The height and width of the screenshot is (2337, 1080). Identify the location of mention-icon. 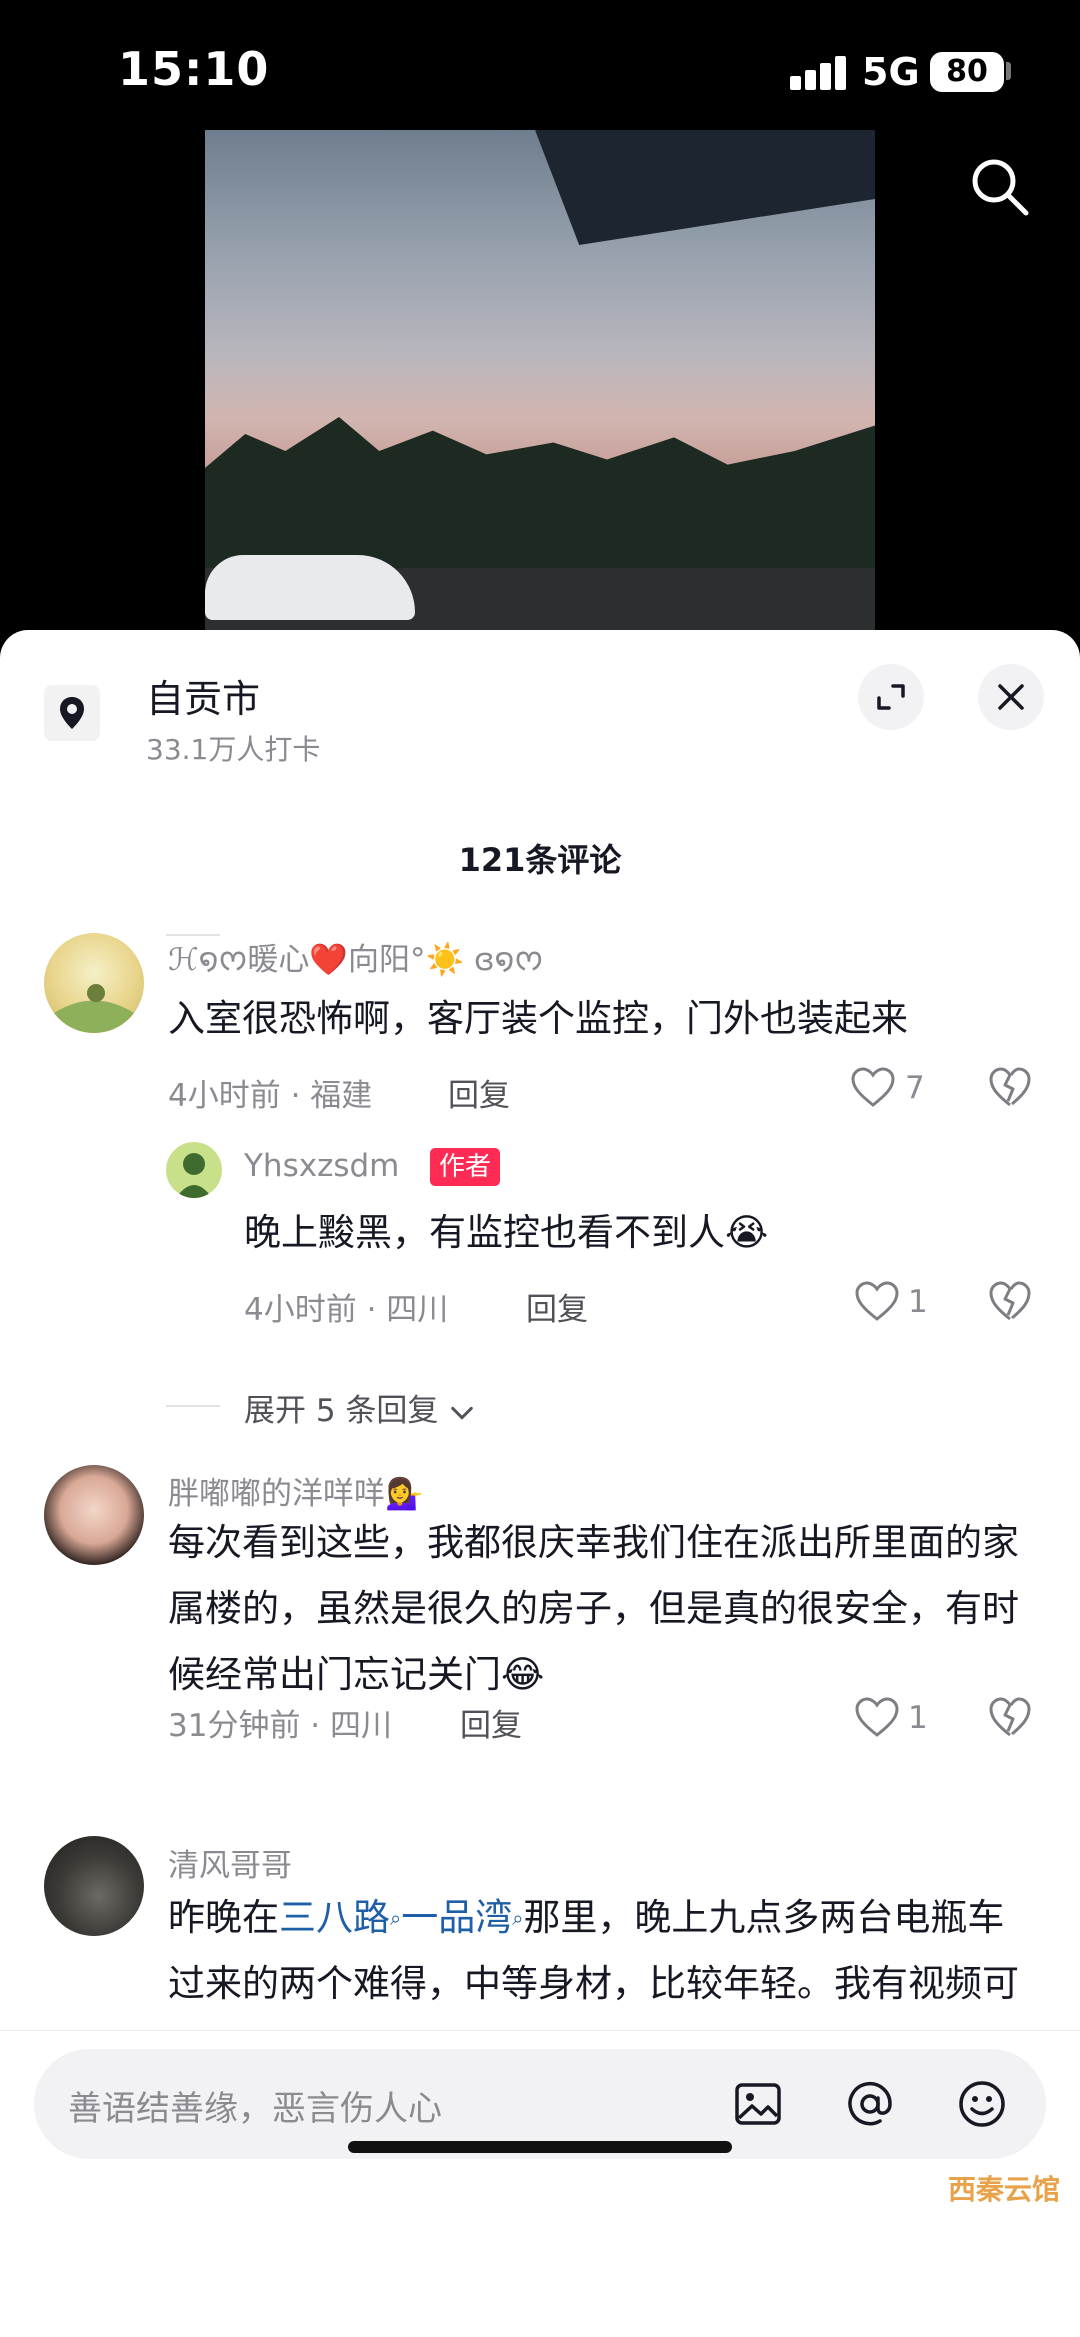
(870, 2104).